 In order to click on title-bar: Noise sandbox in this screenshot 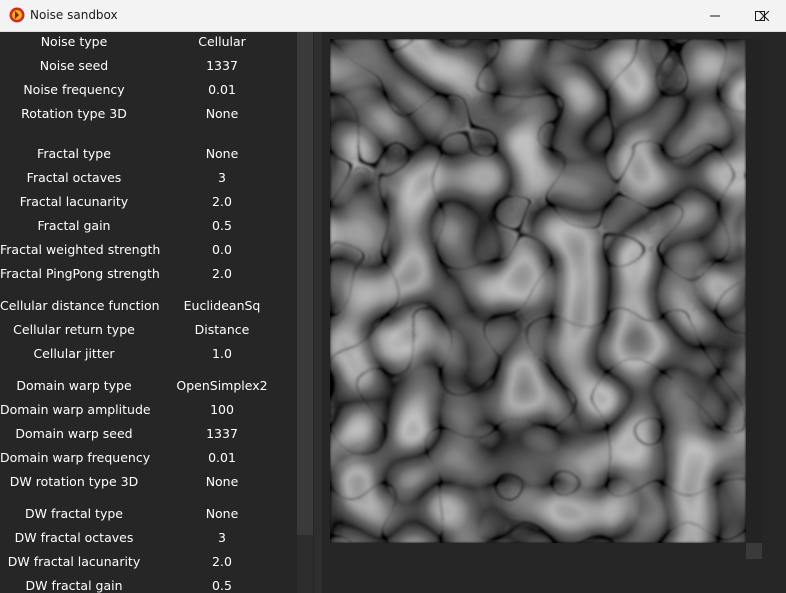, I will do `click(393, 16)`.